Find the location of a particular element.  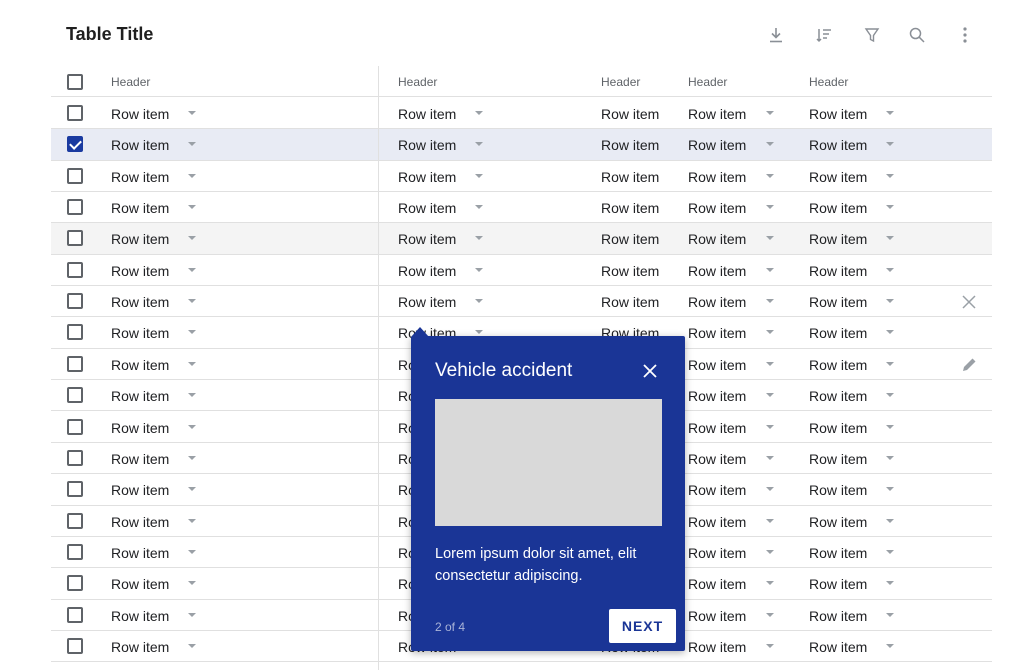

edit-icon is located at coordinates (969, 365).